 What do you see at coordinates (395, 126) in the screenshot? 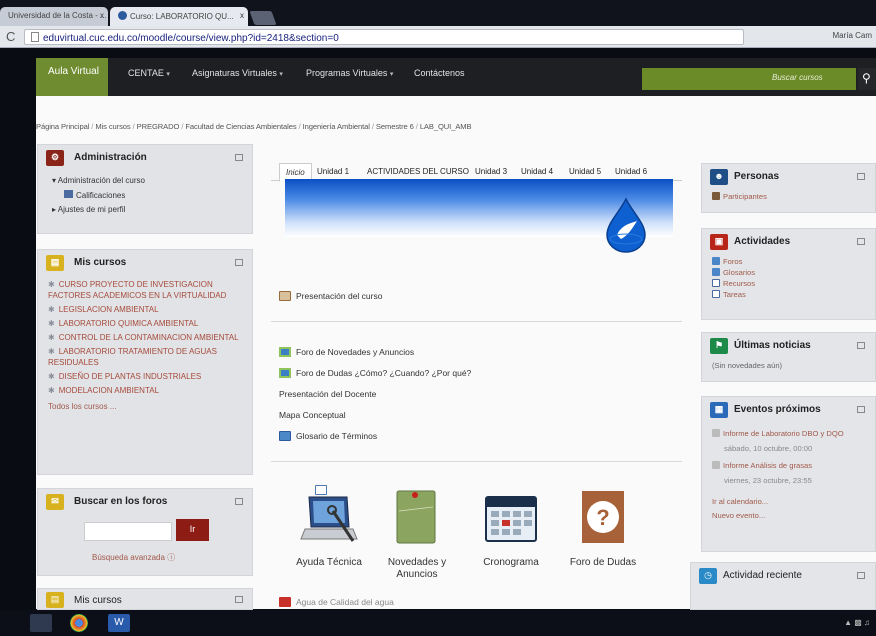
I see `breadcrumb-item: Semestre 6` at bounding box center [395, 126].